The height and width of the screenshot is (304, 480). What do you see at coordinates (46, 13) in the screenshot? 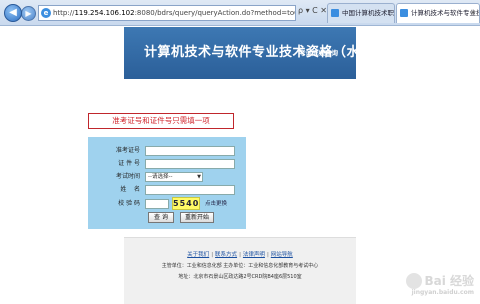
I see `ie-page-icon: e` at bounding box center [46, 13].